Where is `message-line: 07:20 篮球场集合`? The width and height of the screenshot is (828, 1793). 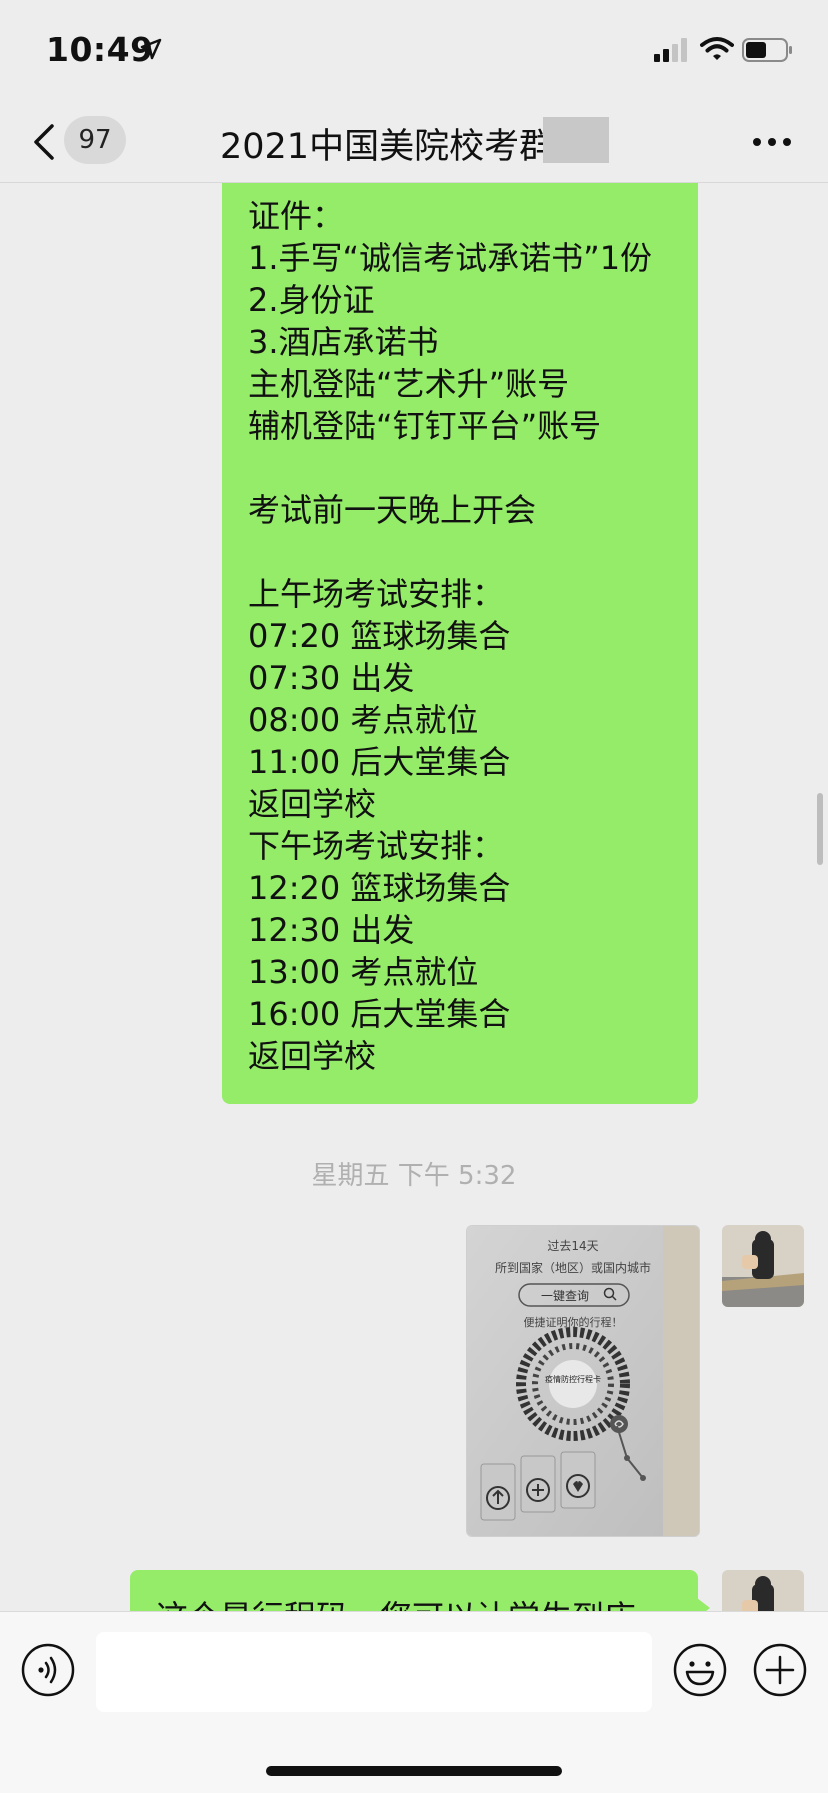
message-line: 07:20 篮球场集合 is located at coordinates (379, 636).